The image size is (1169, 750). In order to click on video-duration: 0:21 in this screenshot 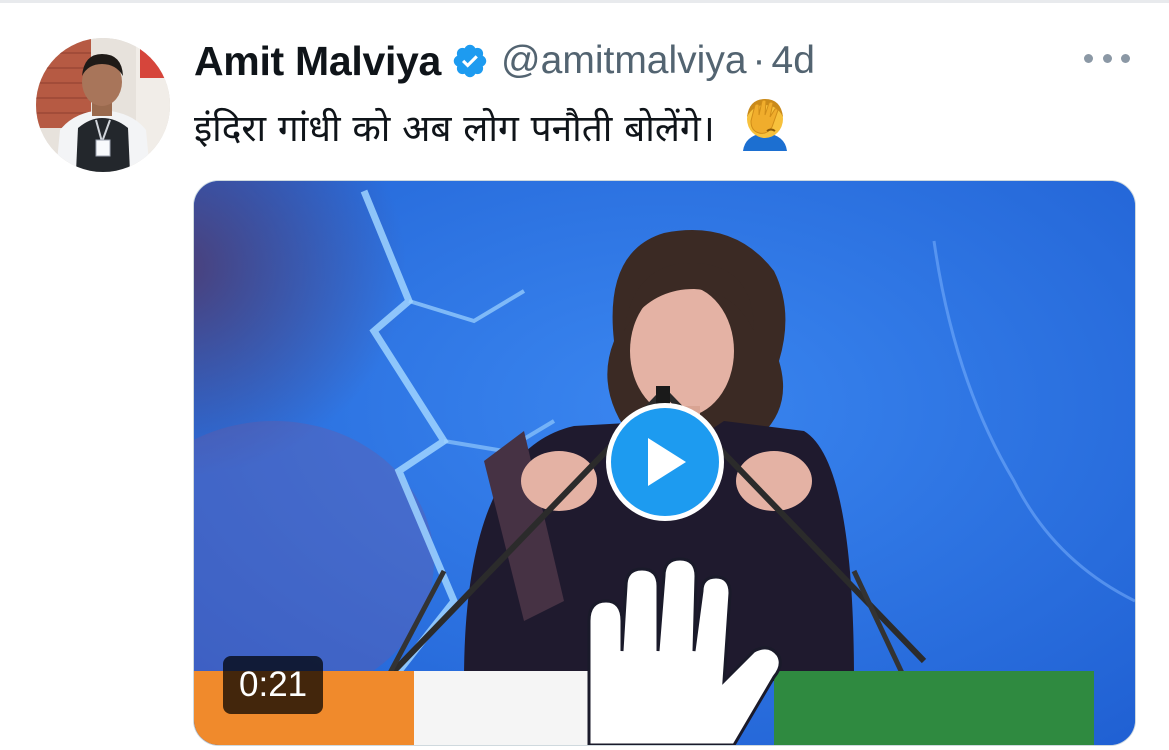, I will do `click(273, 684)`.